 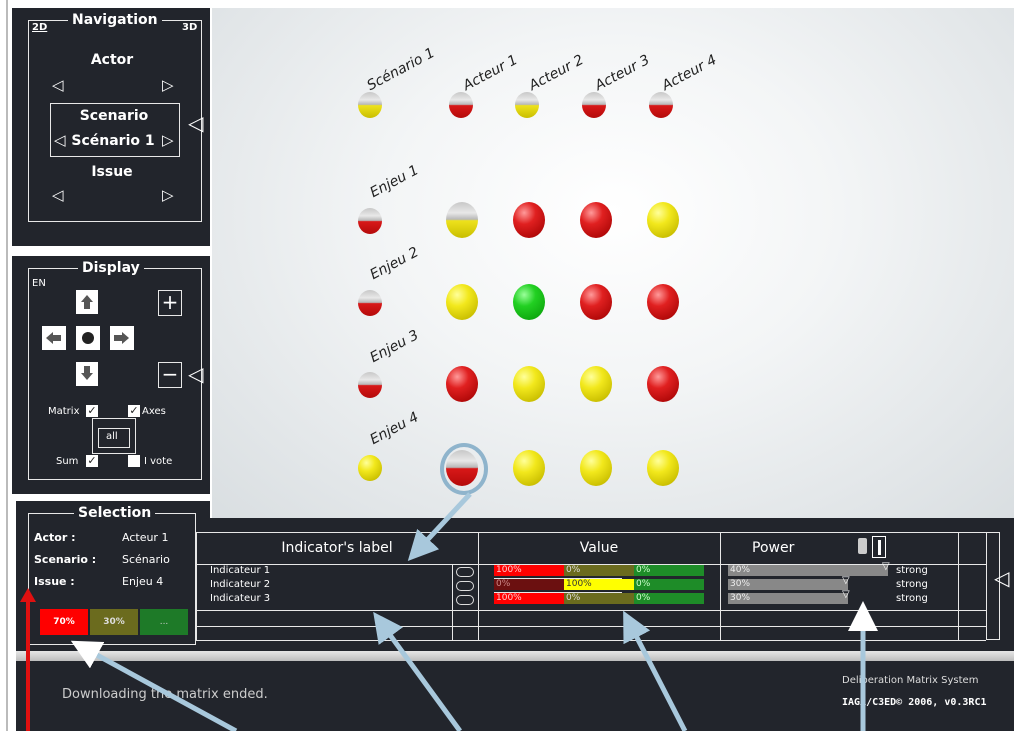 What do you see at coordinates (154, 685) in the screenshot?
I see `callout-arrow-summary` at bounding box center [154, 685].